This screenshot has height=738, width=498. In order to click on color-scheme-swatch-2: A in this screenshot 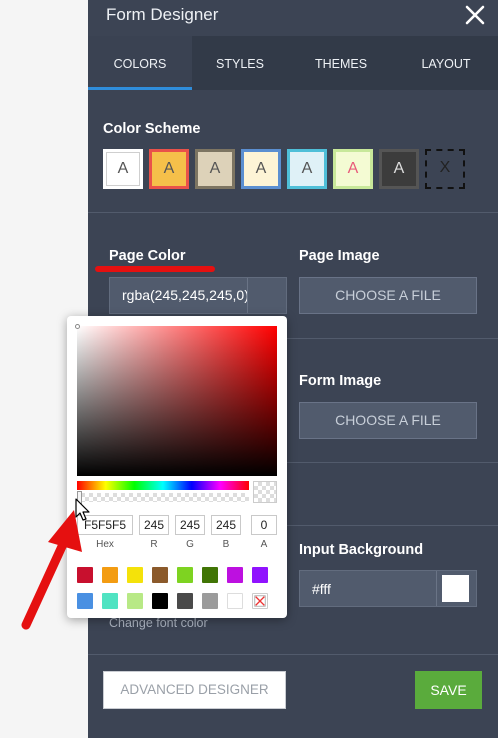, I will do `click(169, 169)`.